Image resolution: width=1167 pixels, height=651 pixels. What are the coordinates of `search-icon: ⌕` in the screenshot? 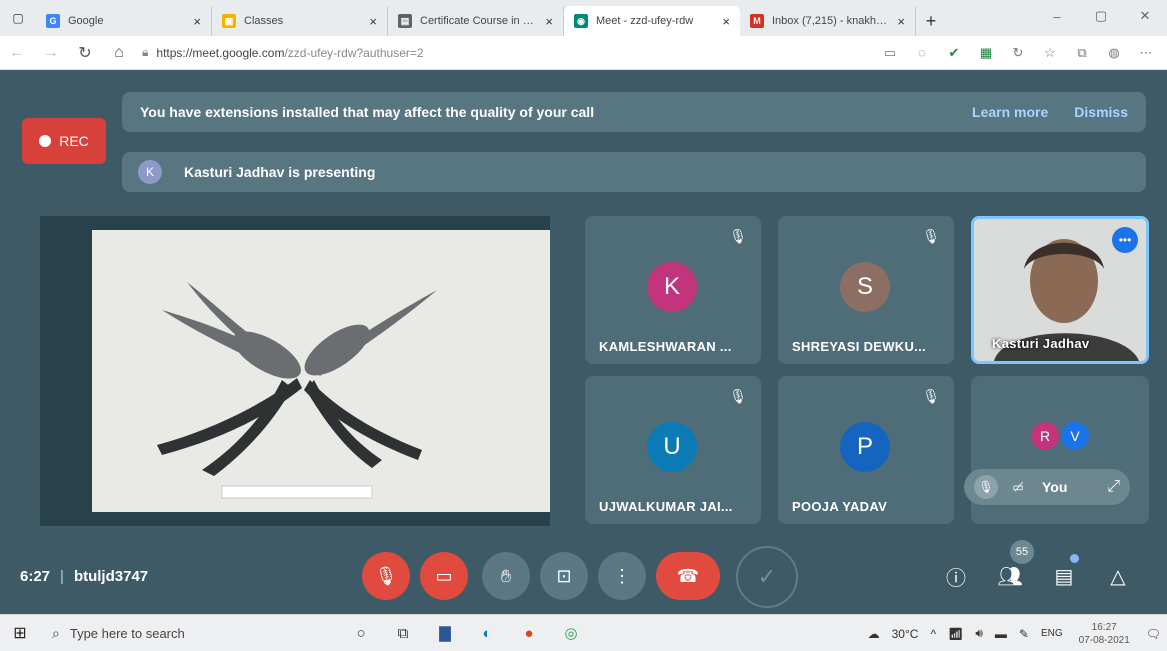 It's located at (56, 632).